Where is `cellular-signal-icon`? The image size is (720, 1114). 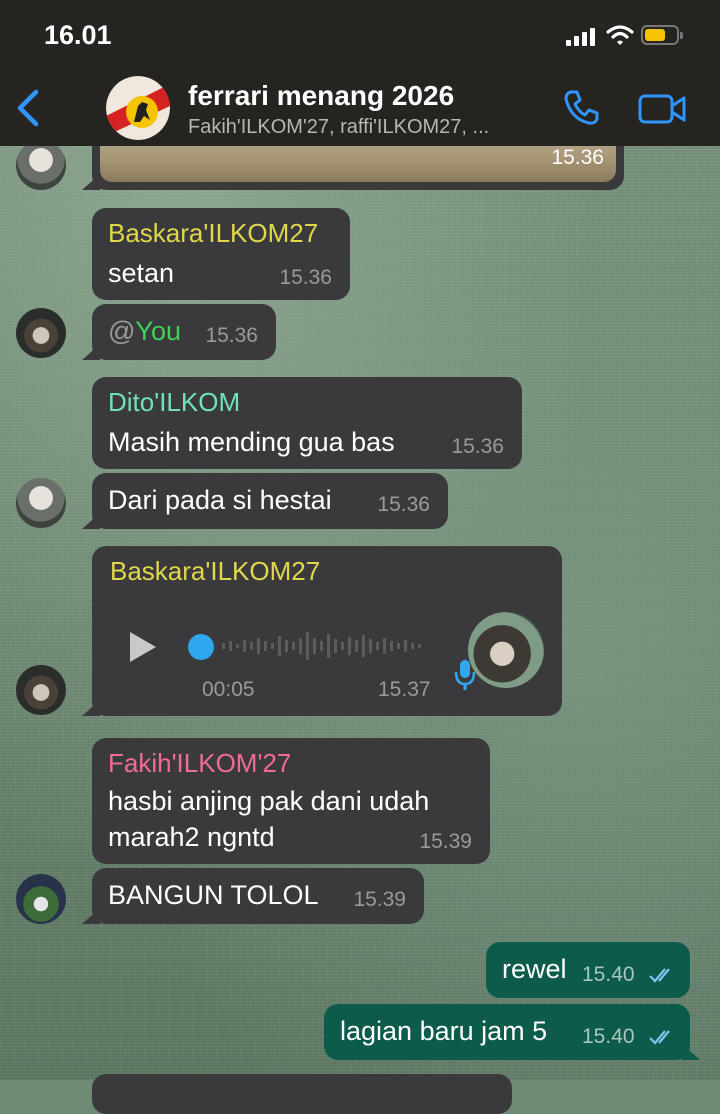
cellular-signal-icon is located at coordinates (581, 37).